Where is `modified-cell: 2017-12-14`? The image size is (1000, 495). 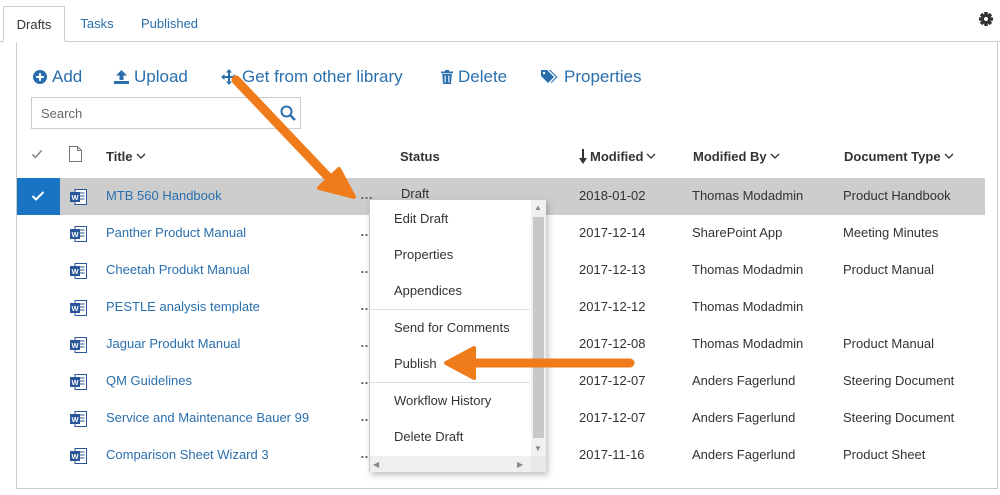
modified-cell: 2017-12-14 is located at coordinates (612, 232).